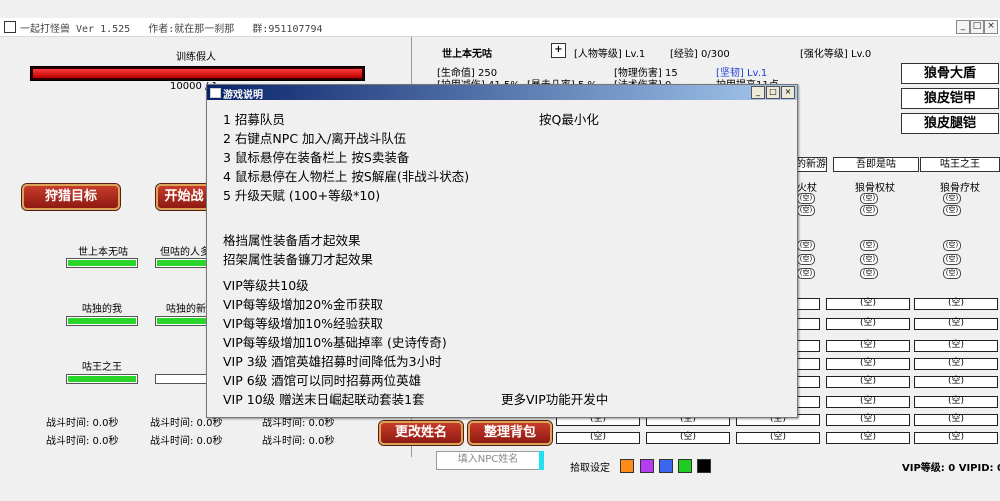 The width and height of the screenshot is (1000, 501). I want to click on battle-time-6: 战斗时间: 0.0秒, so click(298, 441).